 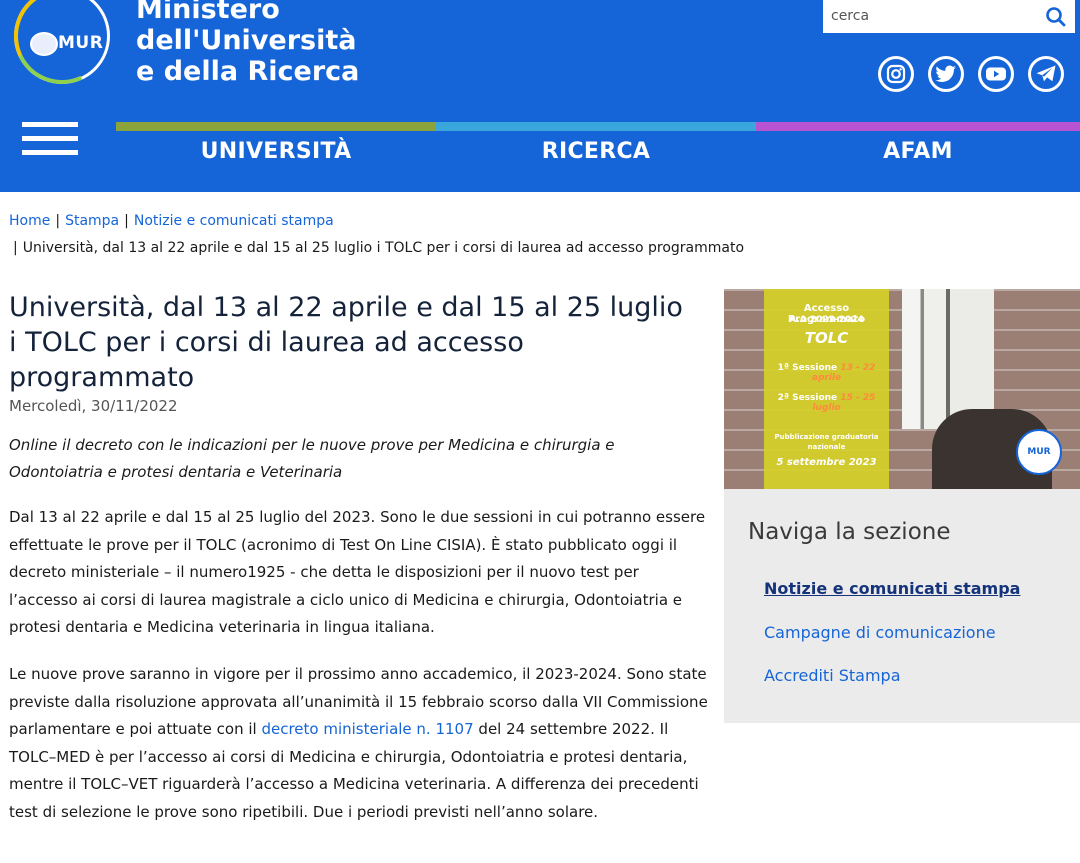 I want to click on section-link-campagne: Campagne di comunicazione, so click(x=880, y=632).